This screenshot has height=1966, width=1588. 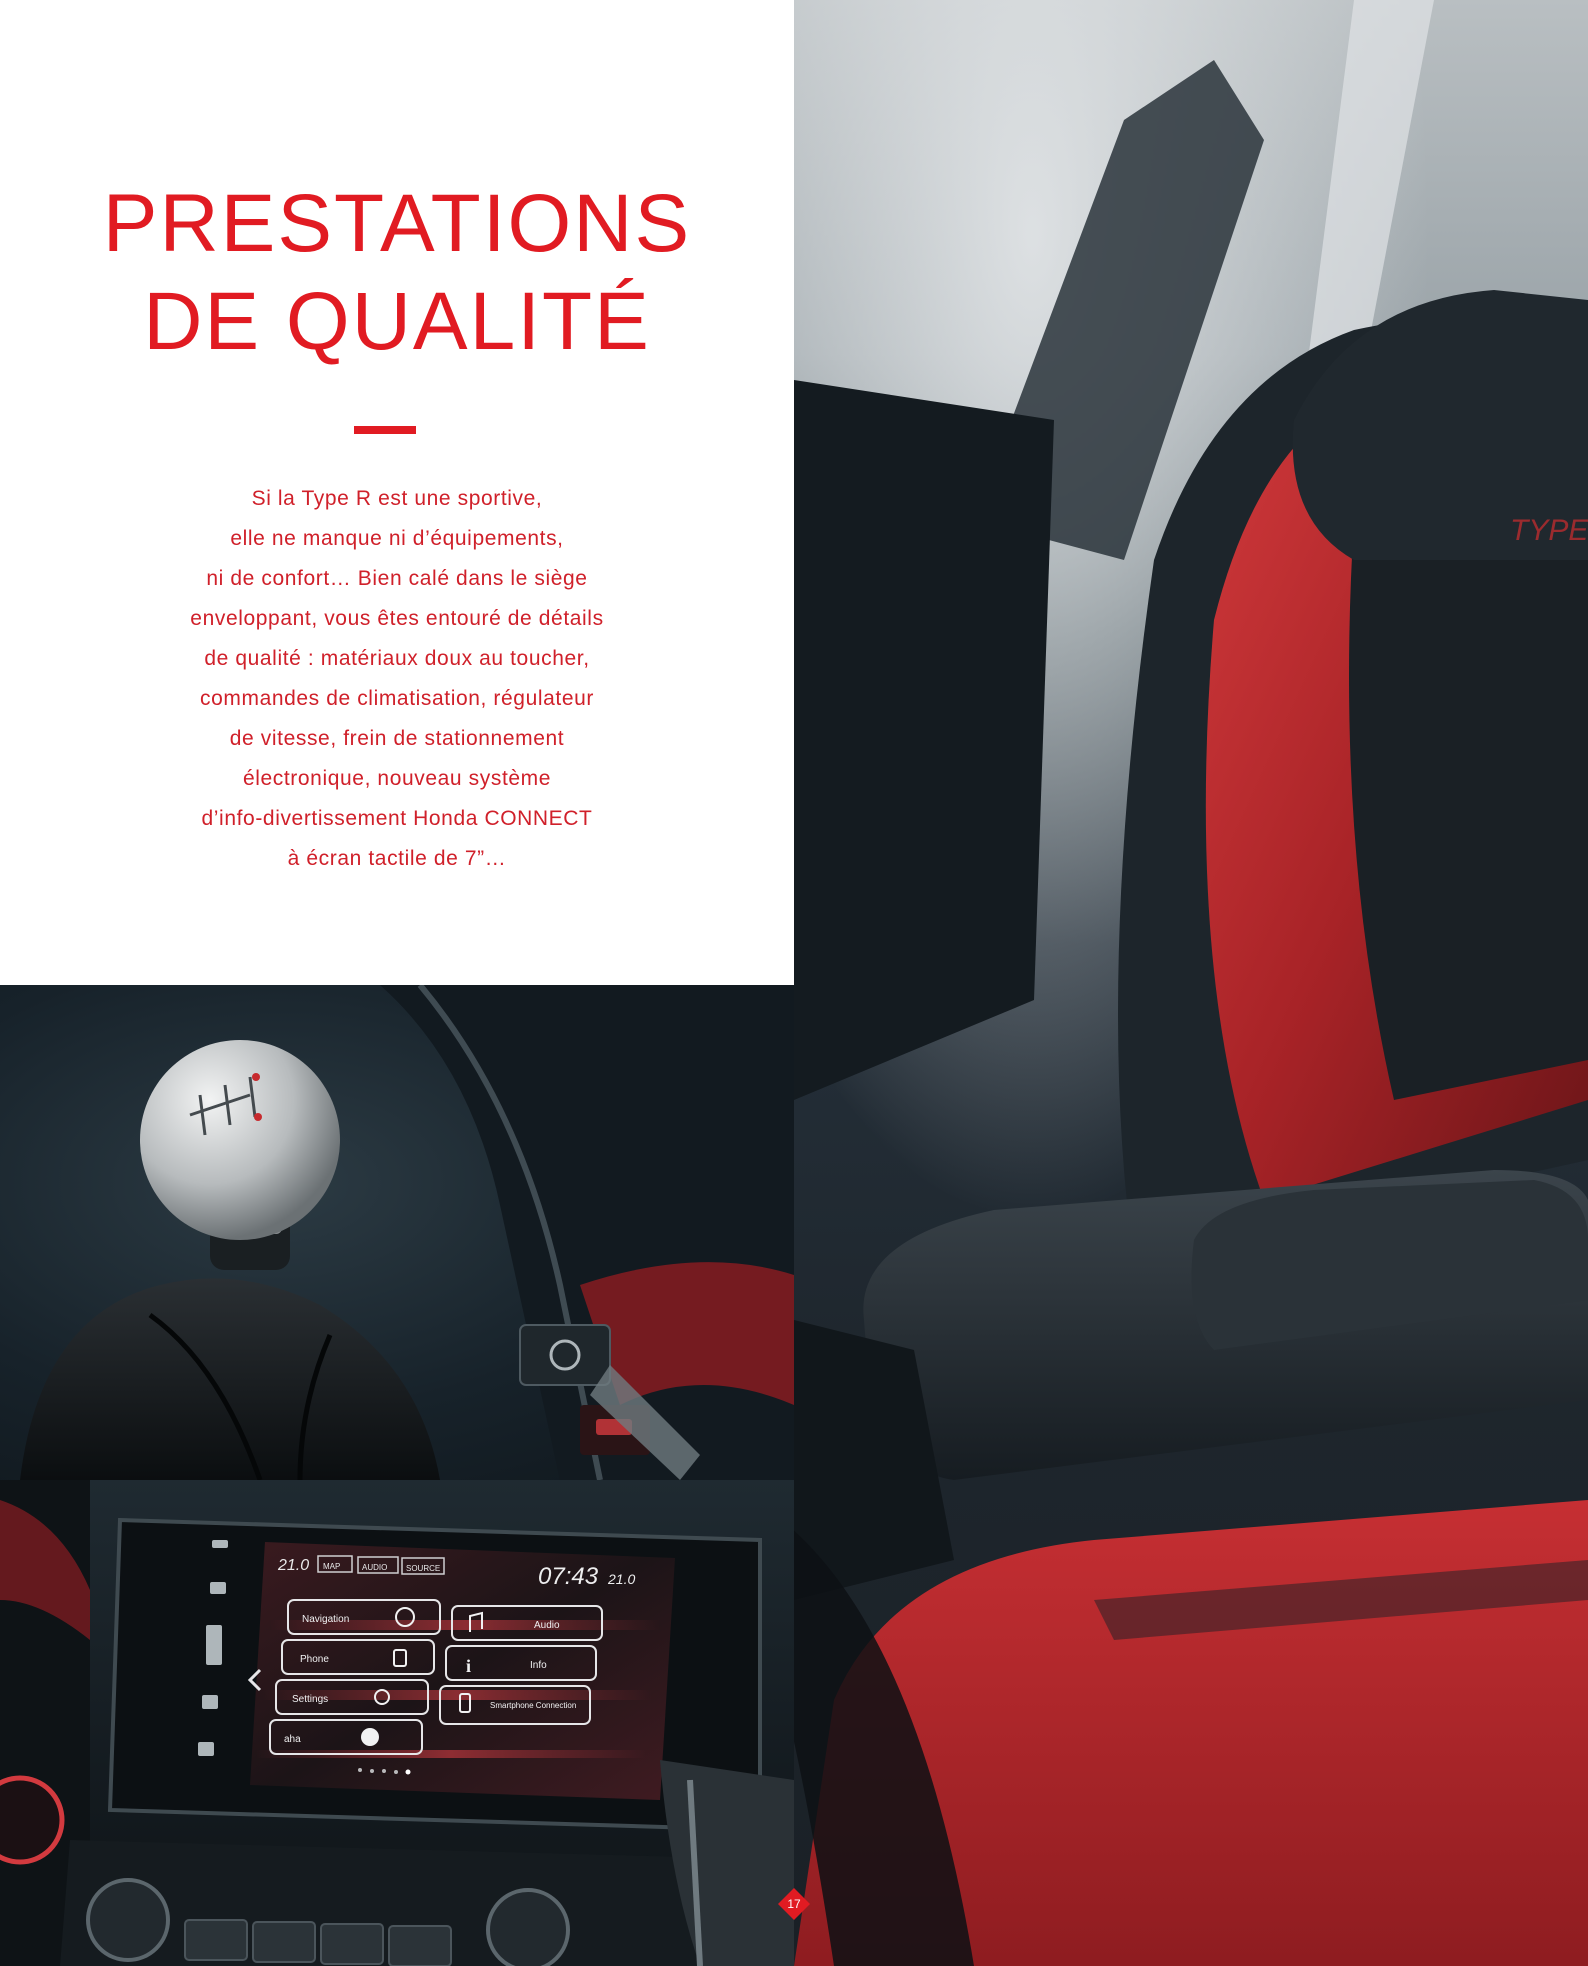 I want to click on body-line: de qualité : matériaux doux au toucher,, so click(x=397, y=658).